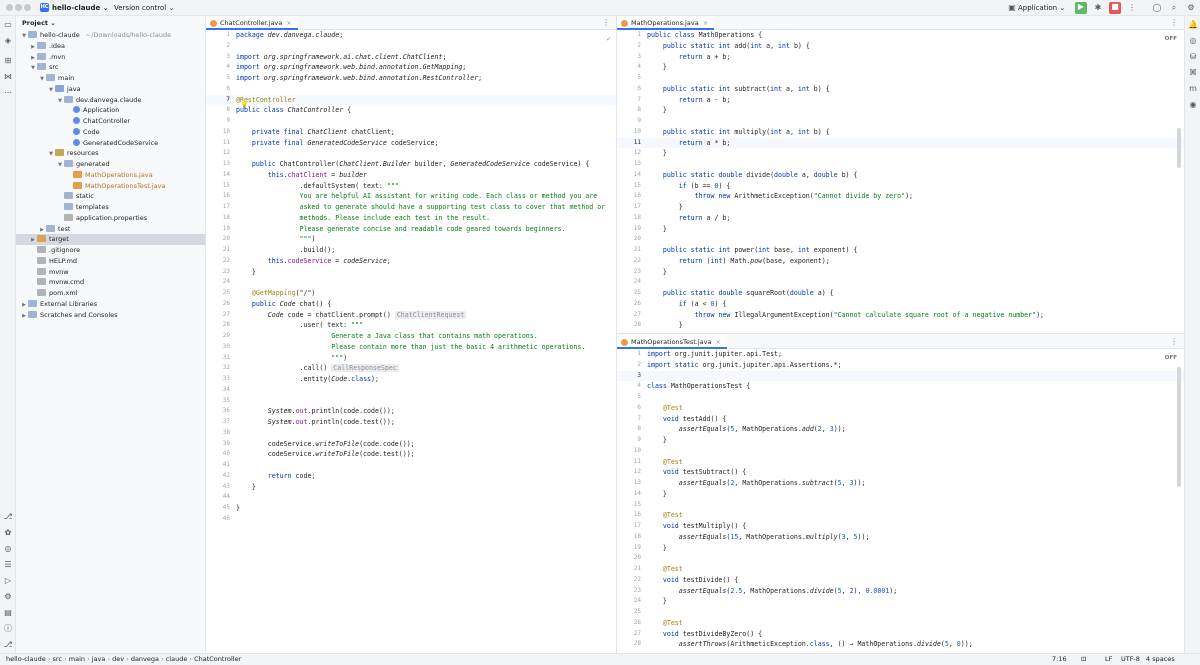 This screenshot has height=665, width=1200. I want to click on lightbulb-icon: 💡, so click(244, 105).